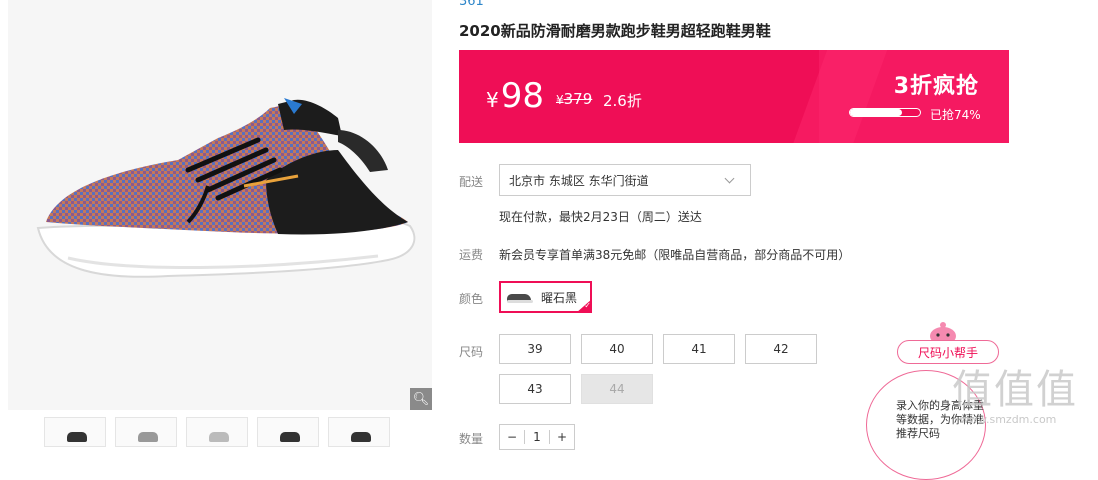 The width and height of the screenshot is (1098, 480). What do you see at coordinates (729, 178) in the screenshot?
I see `chevron-down-icon` at bounding box center [729, 178].